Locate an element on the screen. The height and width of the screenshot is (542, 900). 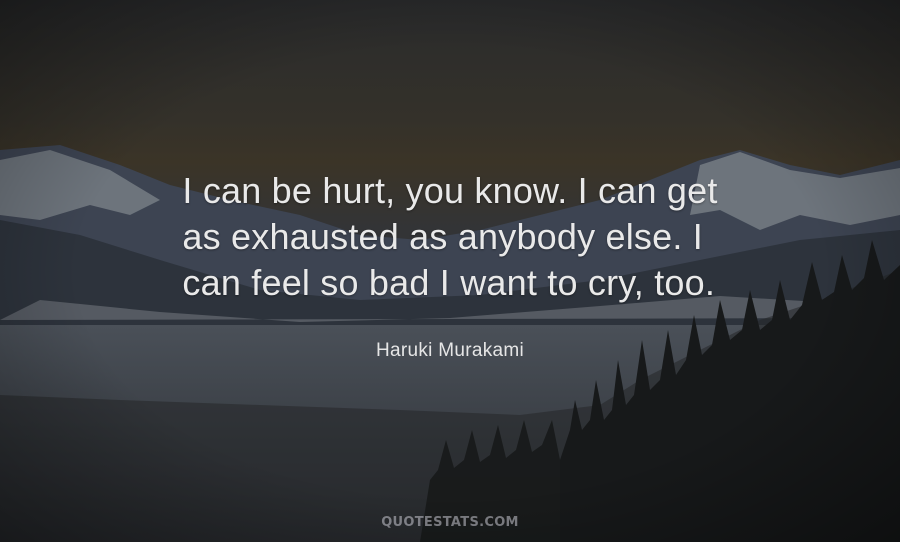
quote-line-2: as exhausted as anybody else. I is located at coordinates (442, 236).